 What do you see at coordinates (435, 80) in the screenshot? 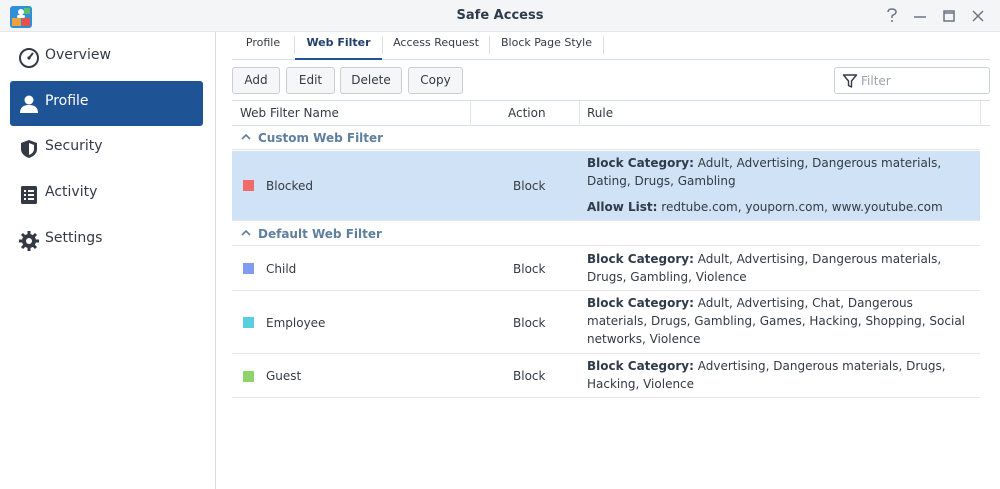
I see `copy-button: Copy` at bounding box center [435, 80].